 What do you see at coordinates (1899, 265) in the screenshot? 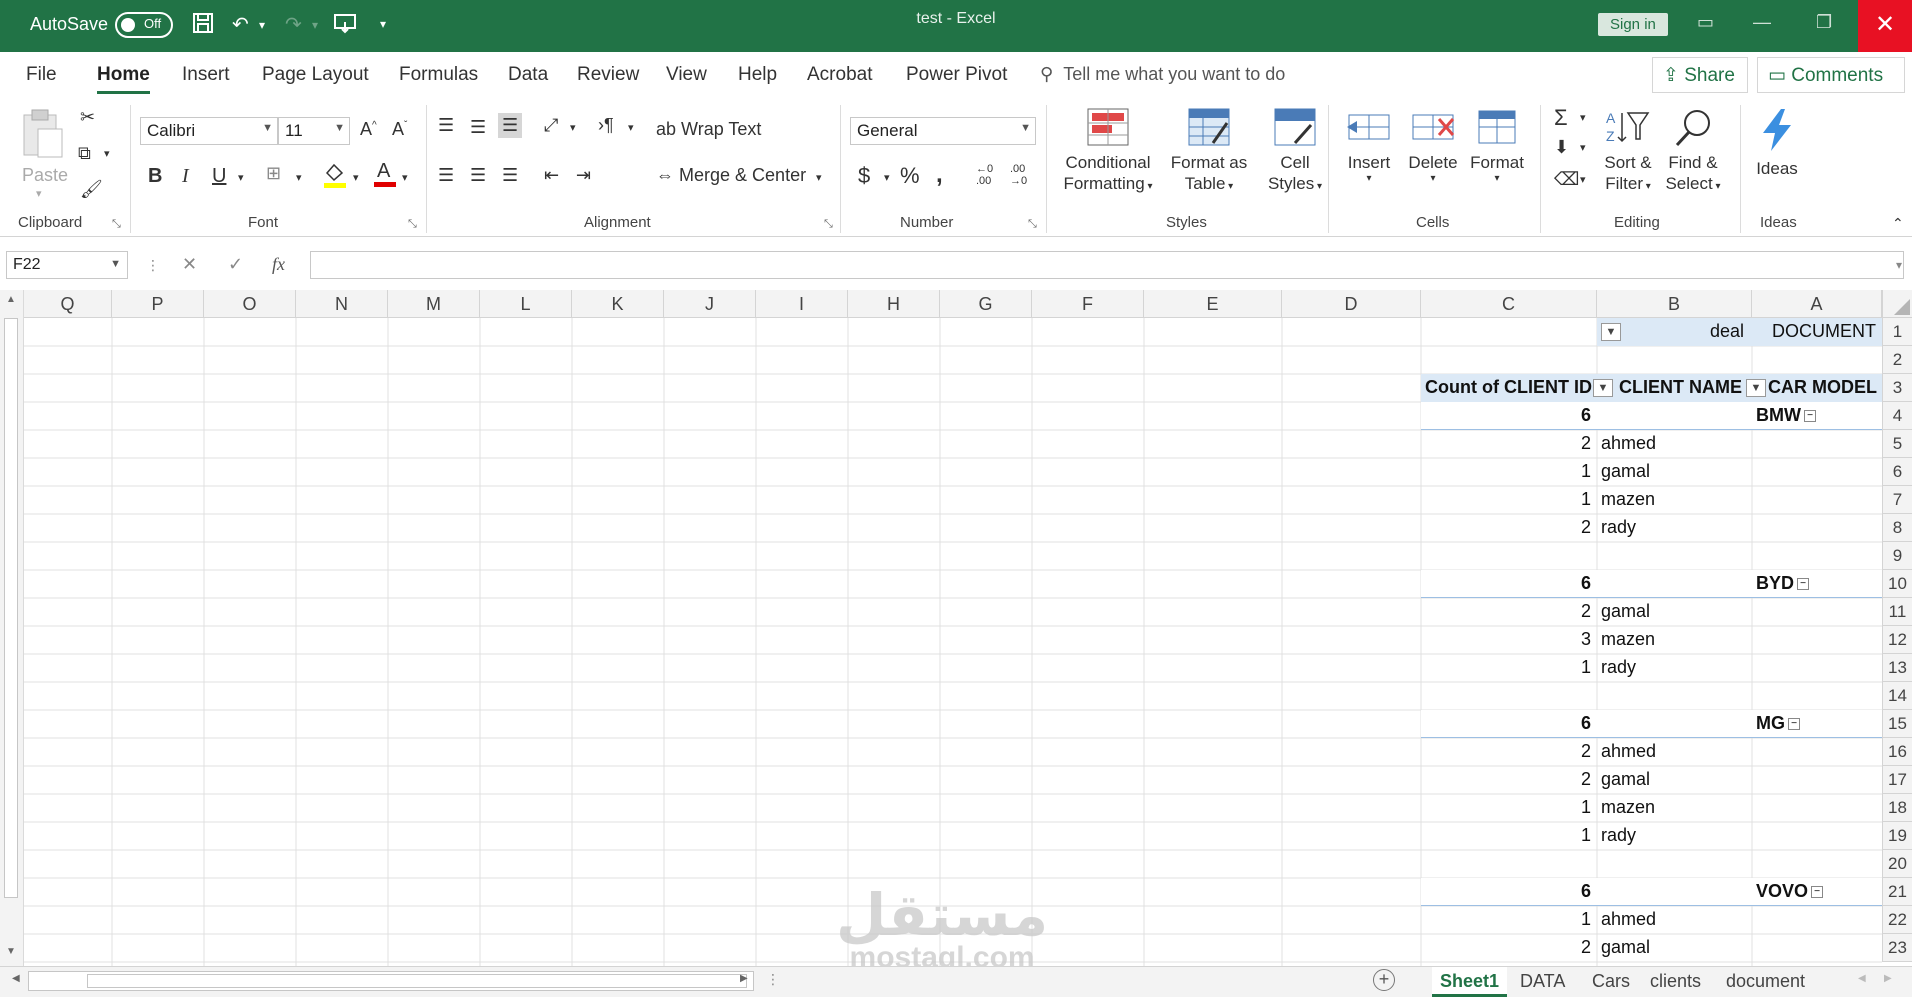
I see `expand-formula-icon: ▾` at bounding box center [1899, 265].